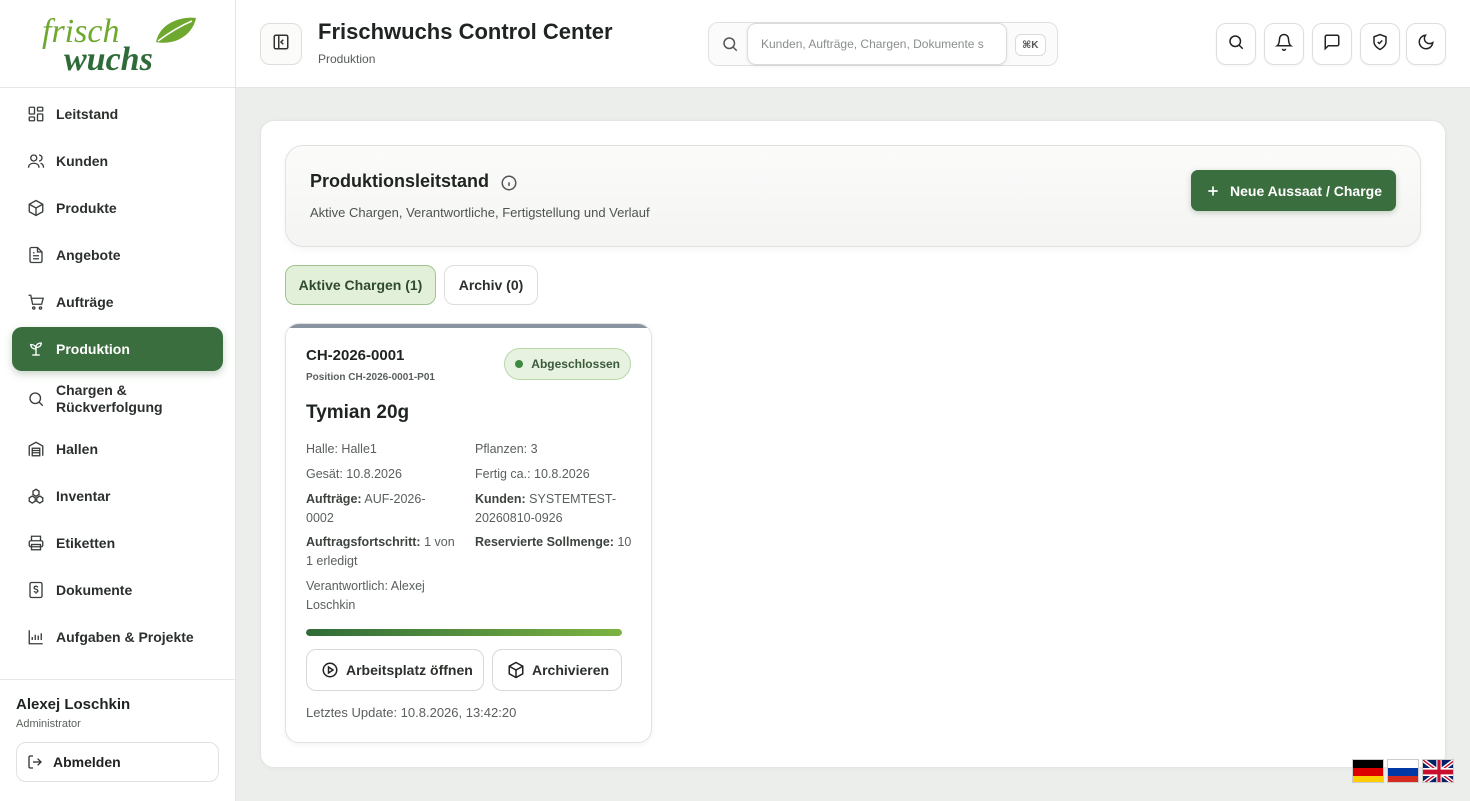 The image size is (1470, 801). Describe the element at coordinates (86, 543) in the screenshot. I see `sidebar-item-label: Etiketten` at that location.